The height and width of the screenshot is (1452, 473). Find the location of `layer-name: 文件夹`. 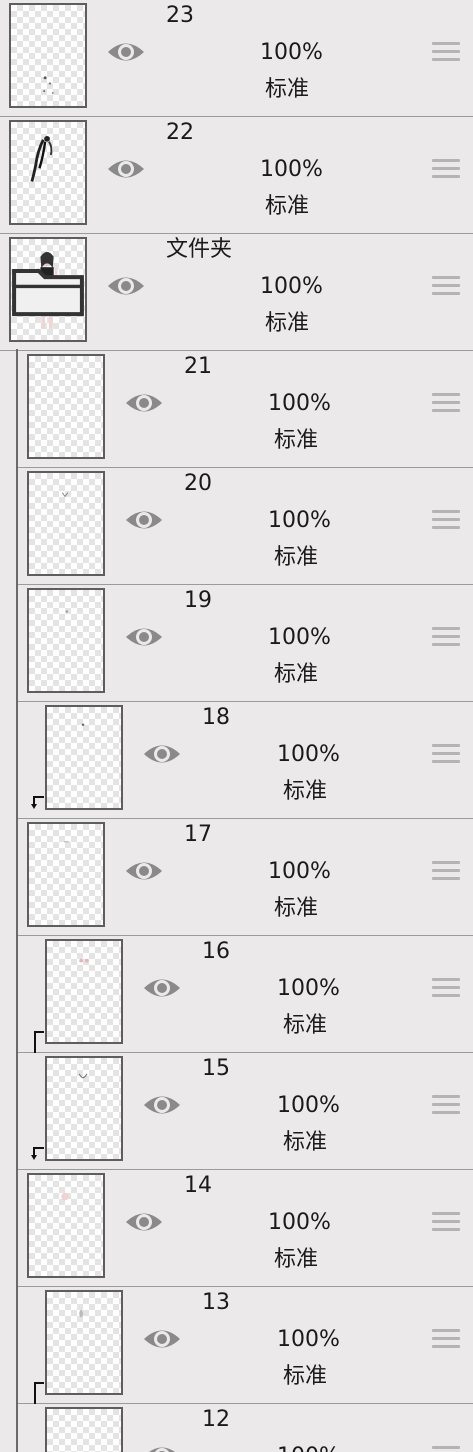

layer-name: 文件夹 is located at coordinates (199, 250).